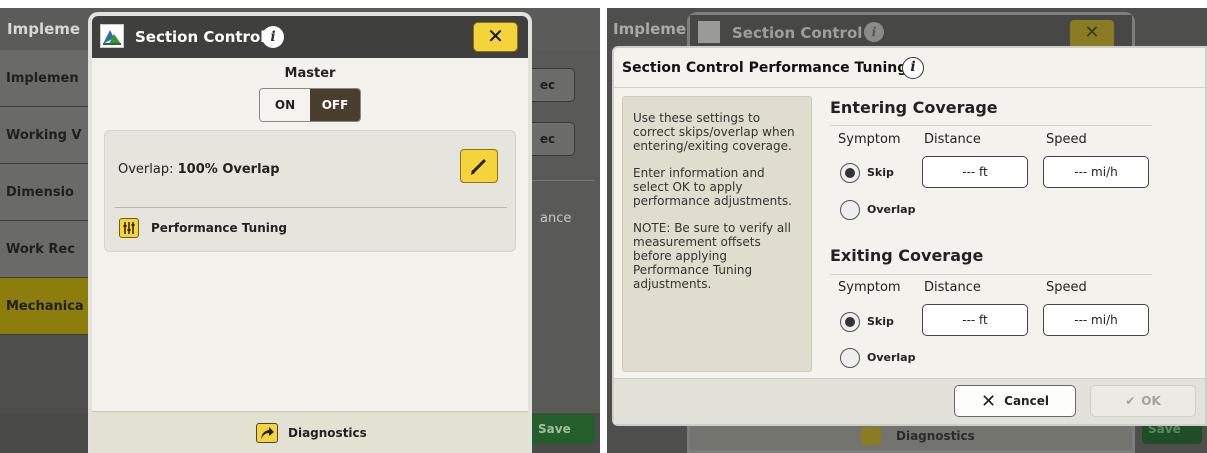 The width and height of the screenshot is (1207, 453). I want to click on master-toggle: ON OFF, so click(310, 105).